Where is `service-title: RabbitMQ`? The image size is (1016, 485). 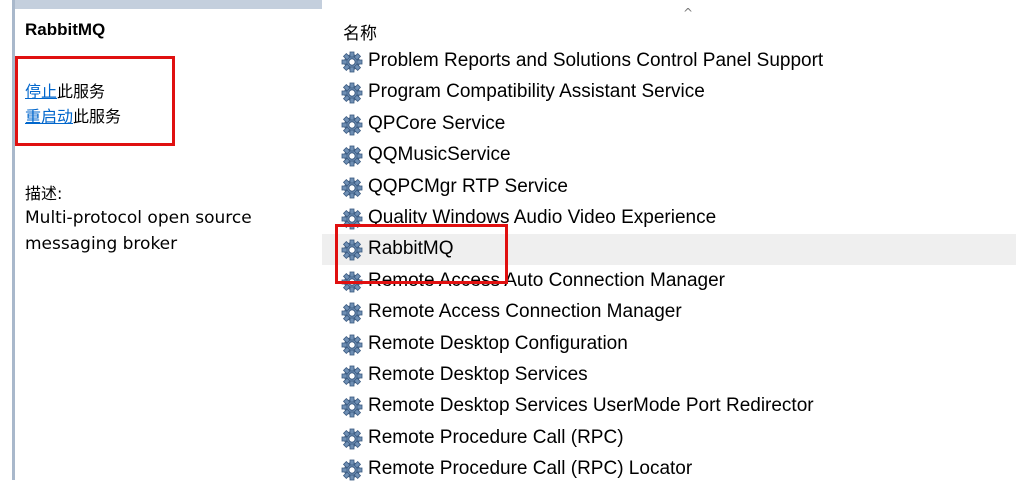 service-title: RabbitMQ is located at coordinates (65, 29).